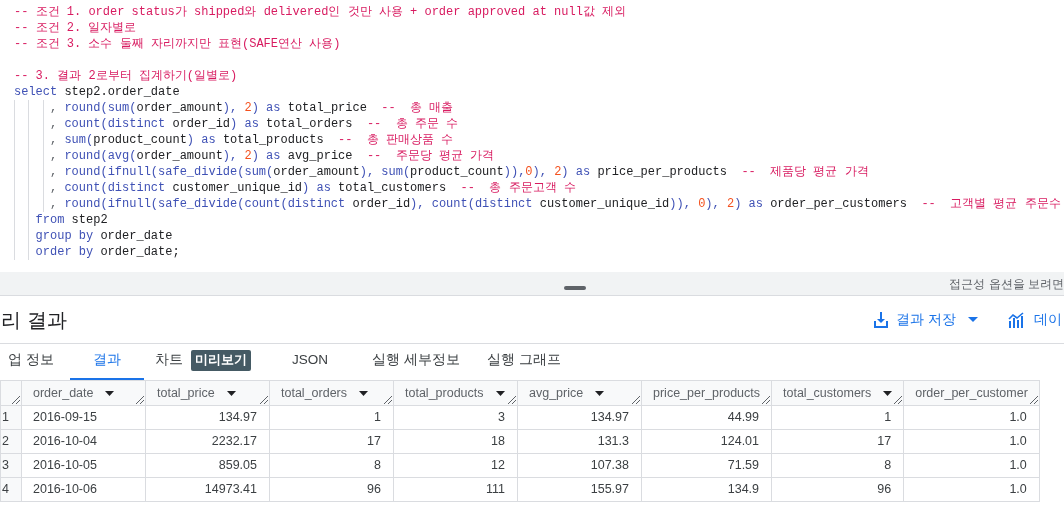 This screenshot has width=1064, height=505. Describe the element at coordinates (11, 441) in the screenshot. I see `row-number: 2` at that location.